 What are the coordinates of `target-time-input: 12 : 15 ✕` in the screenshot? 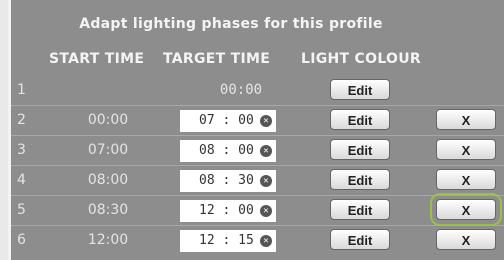 It's located at (228, 241).